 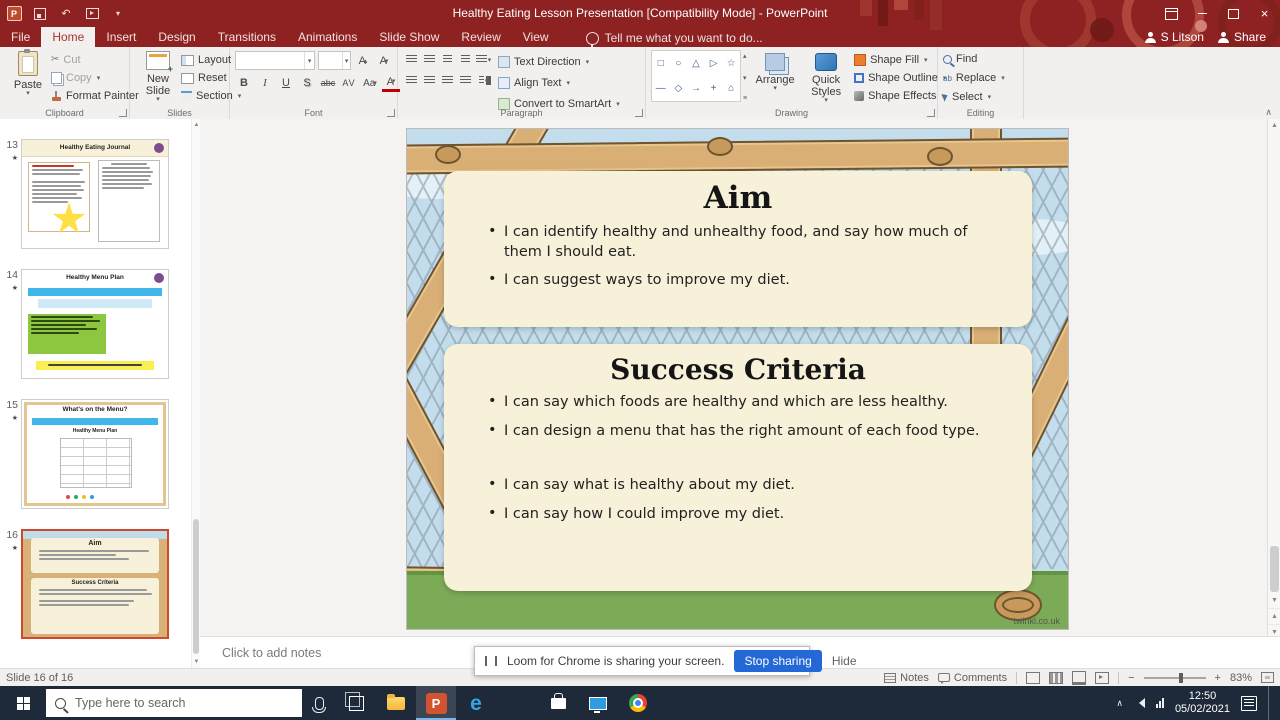 I want to click on search-input, so click(x=183, y=703).